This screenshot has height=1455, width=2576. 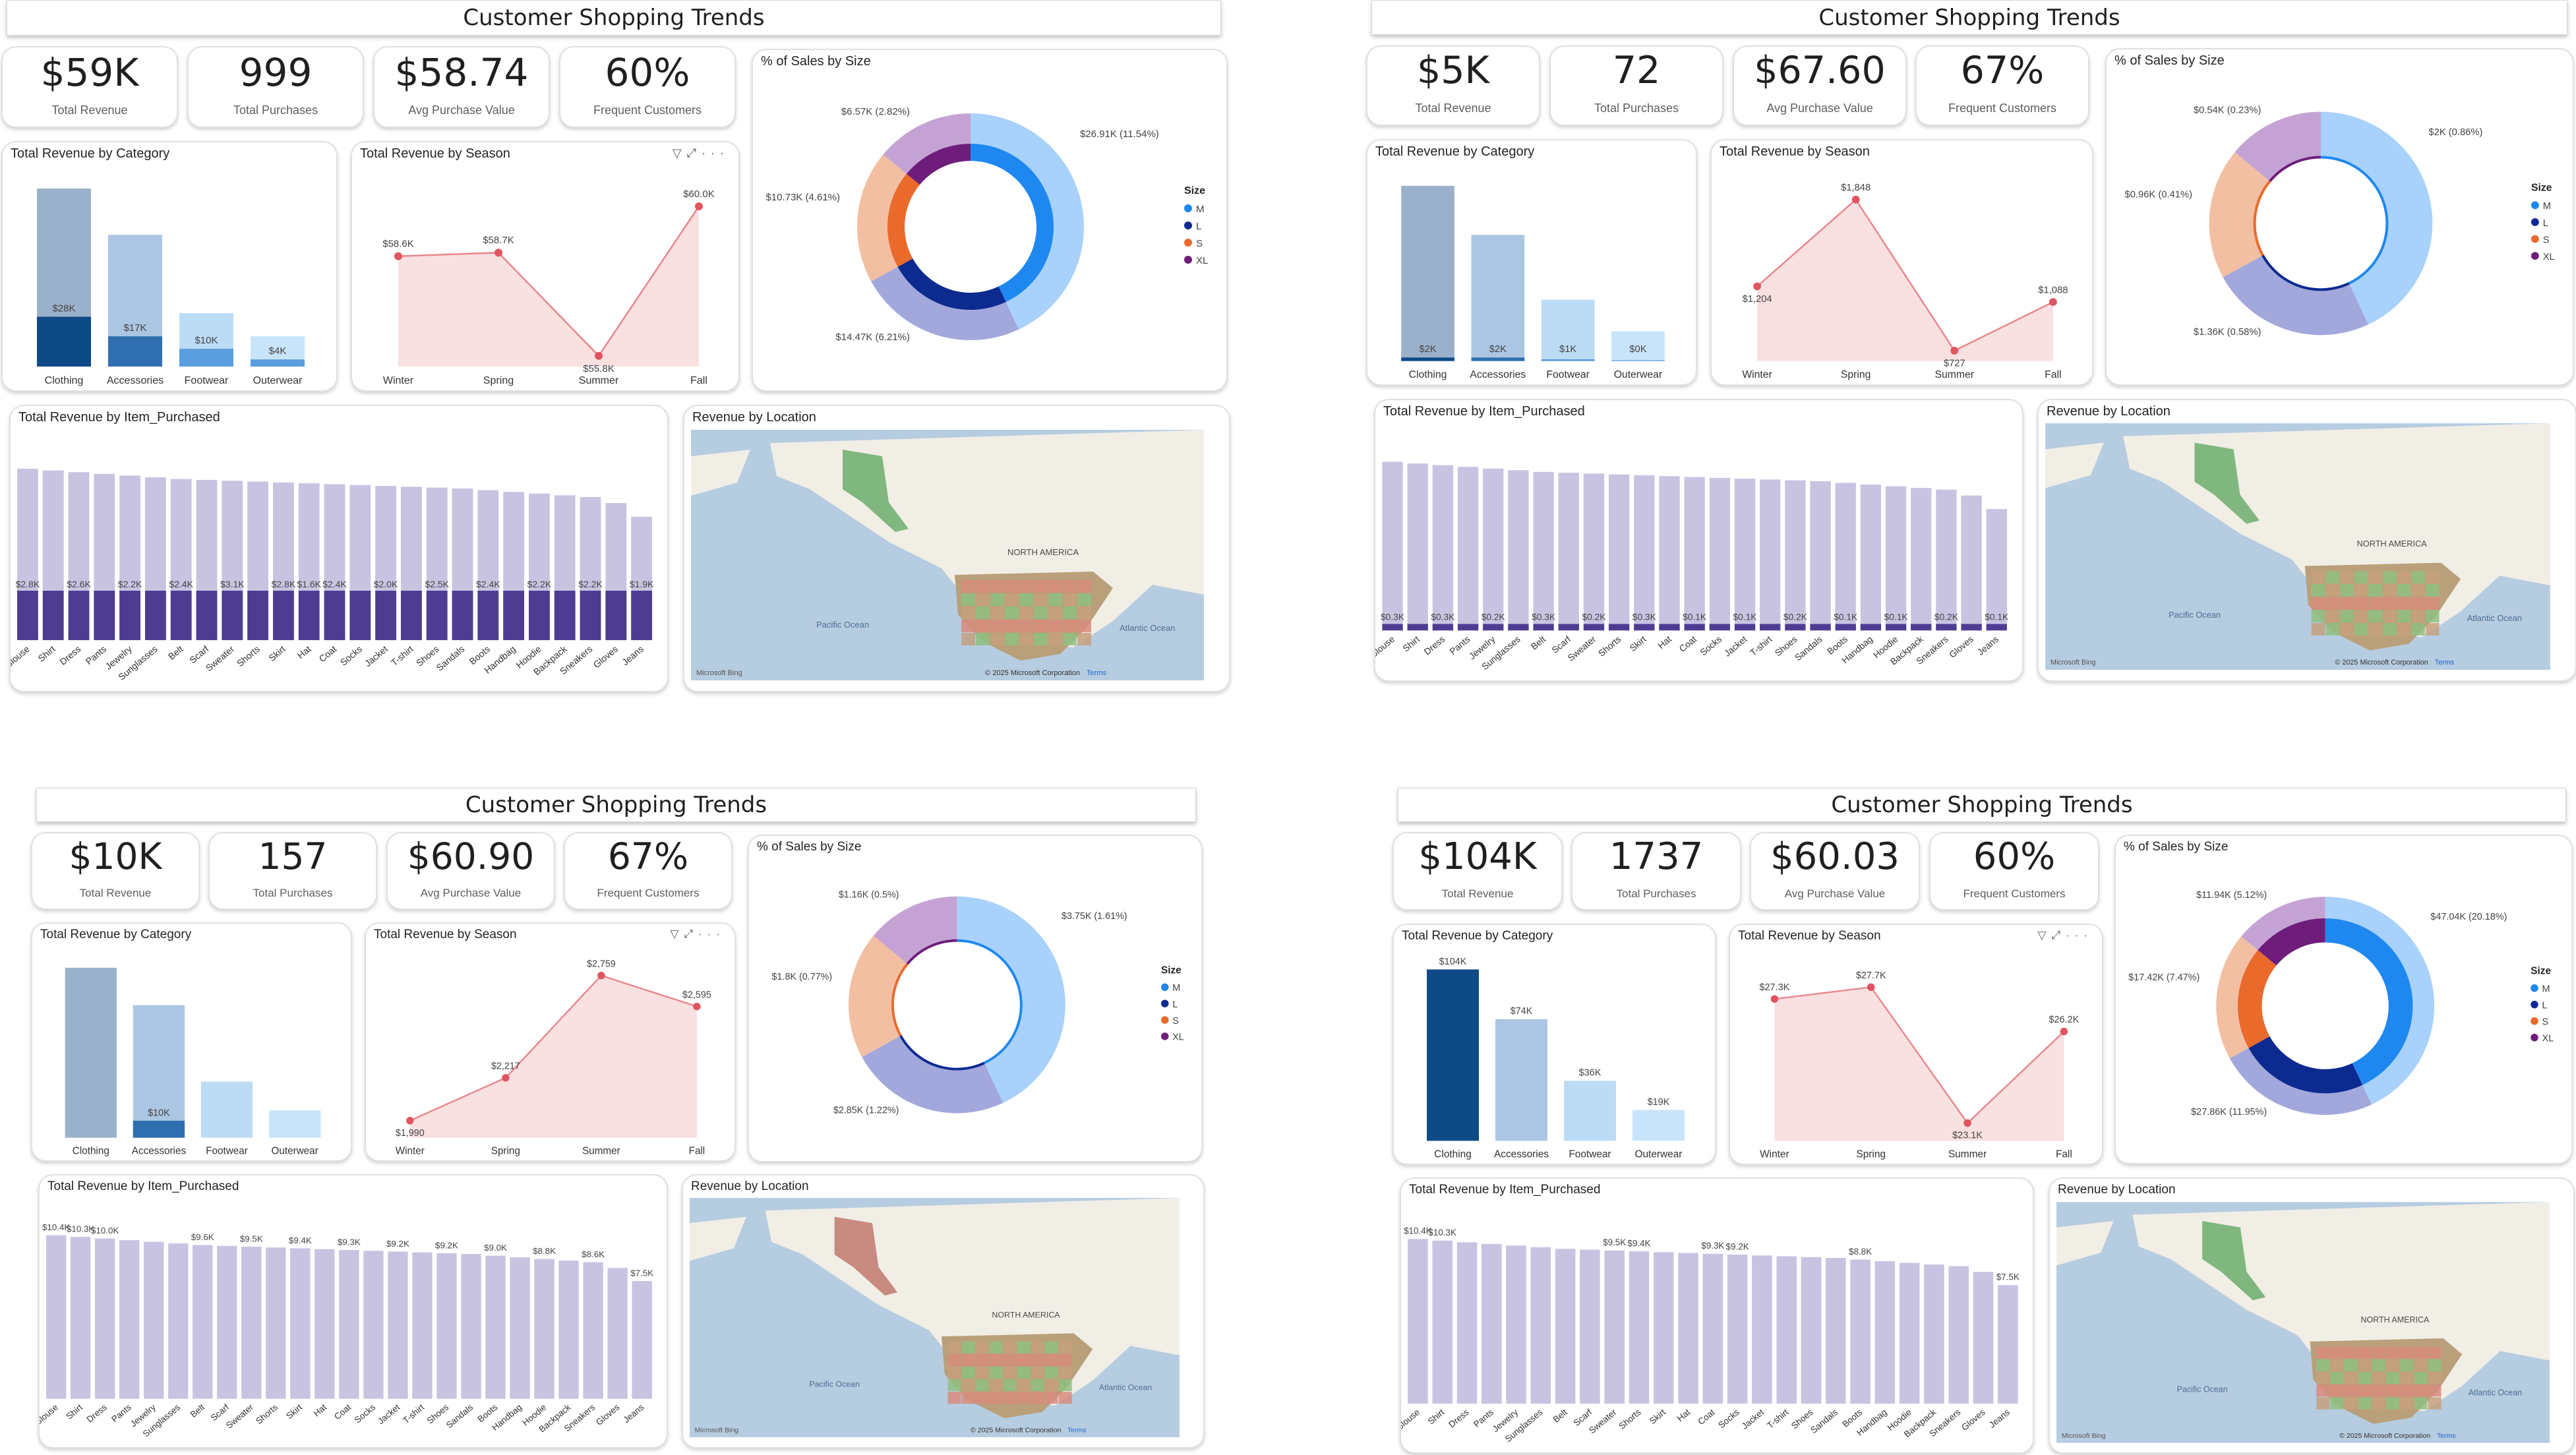 I want to click on kpi-card: 72 Total Purchases, so click(x=1636, y=85).